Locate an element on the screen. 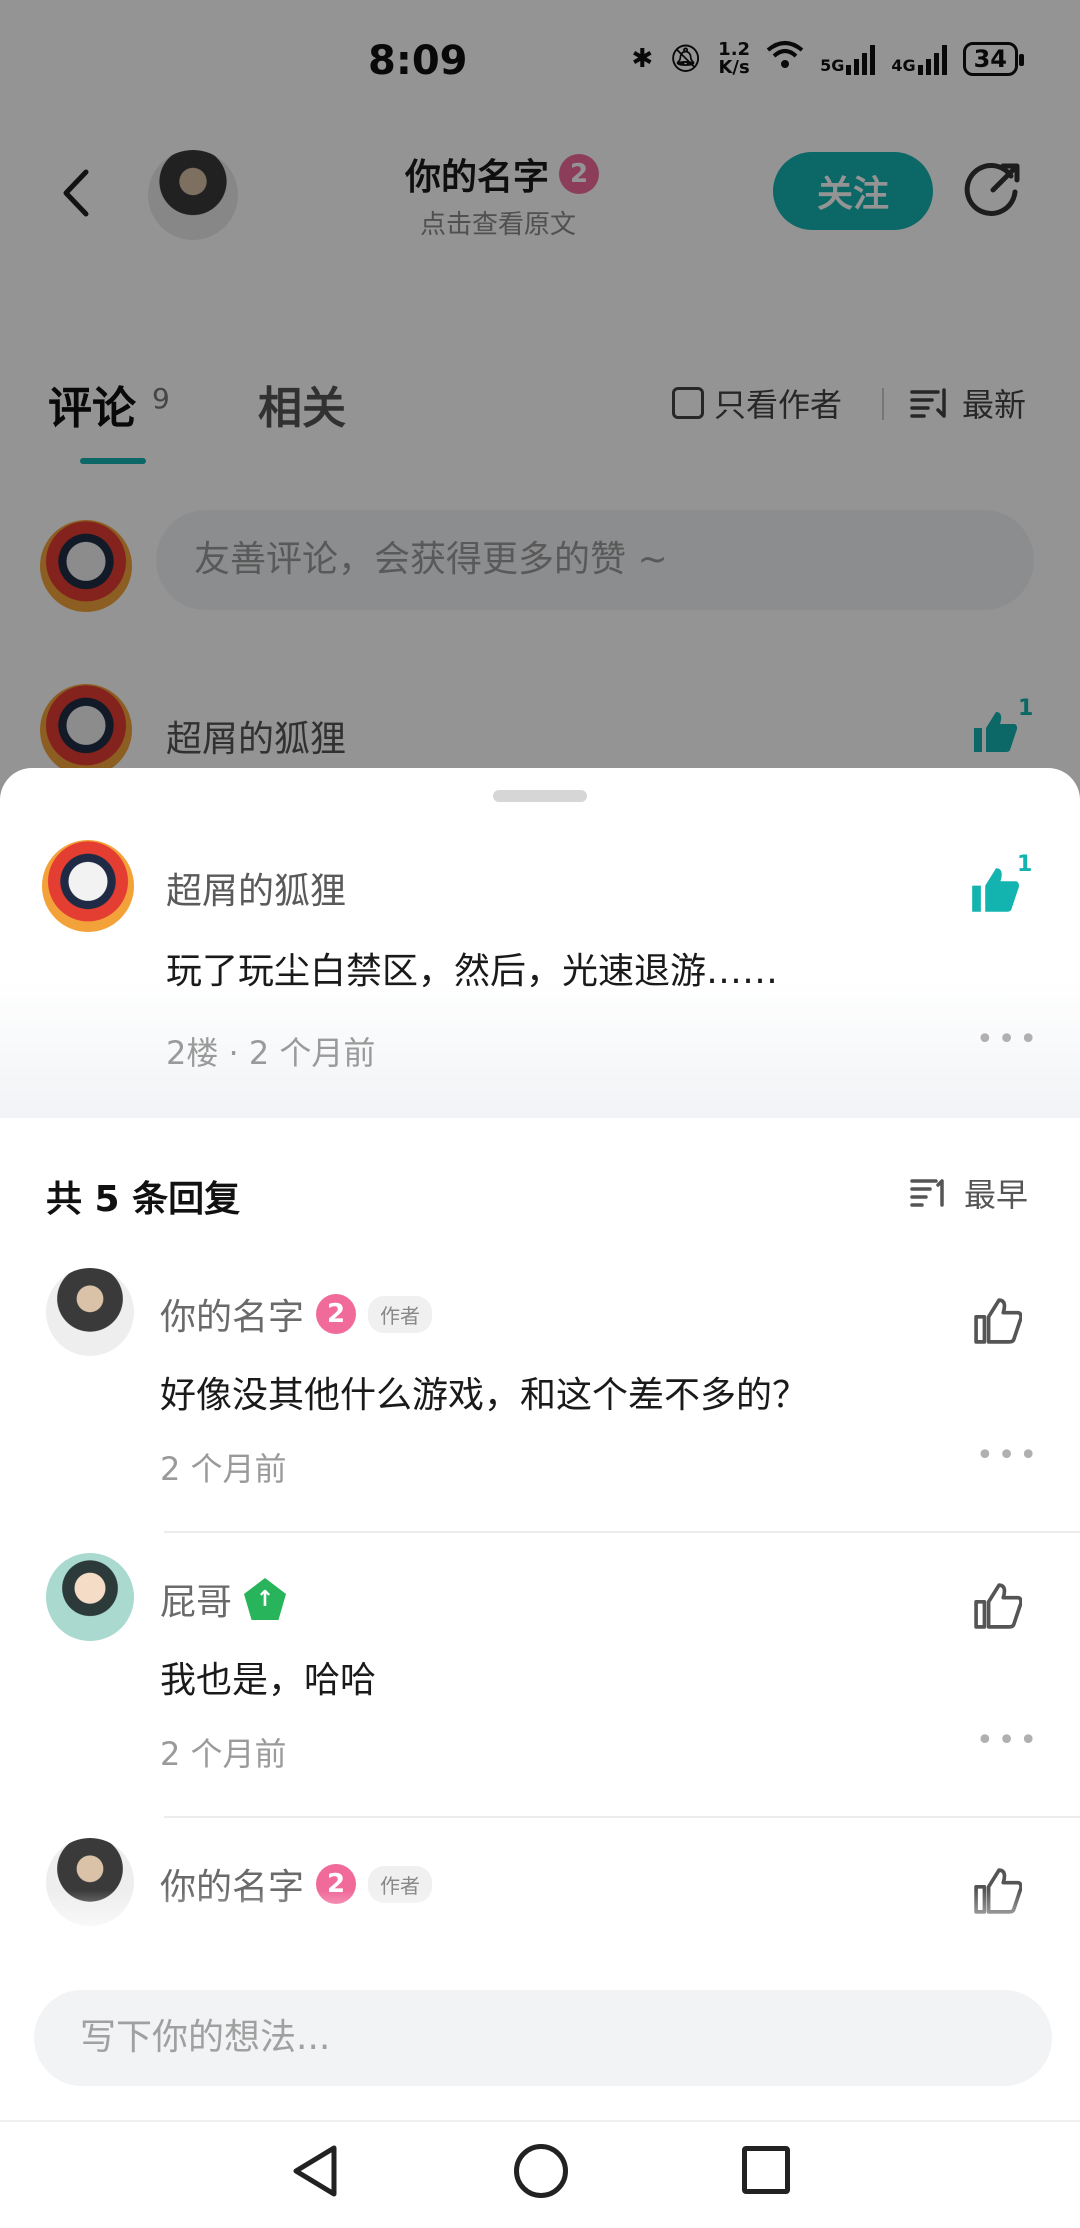 This screenshot has width=1080, height=2228. sort-lines-icon is located at coordinates (927, 1193).